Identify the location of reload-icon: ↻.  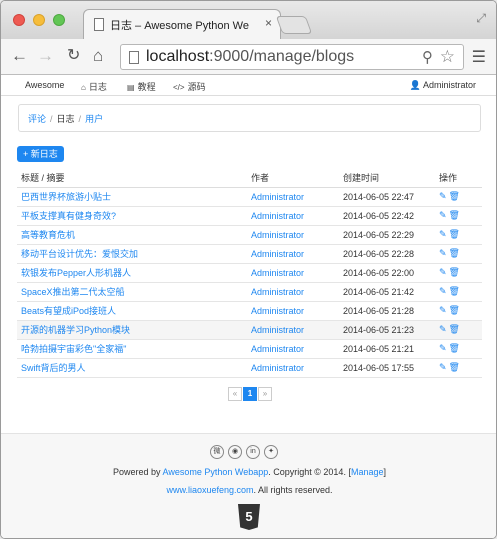
(73, 56).